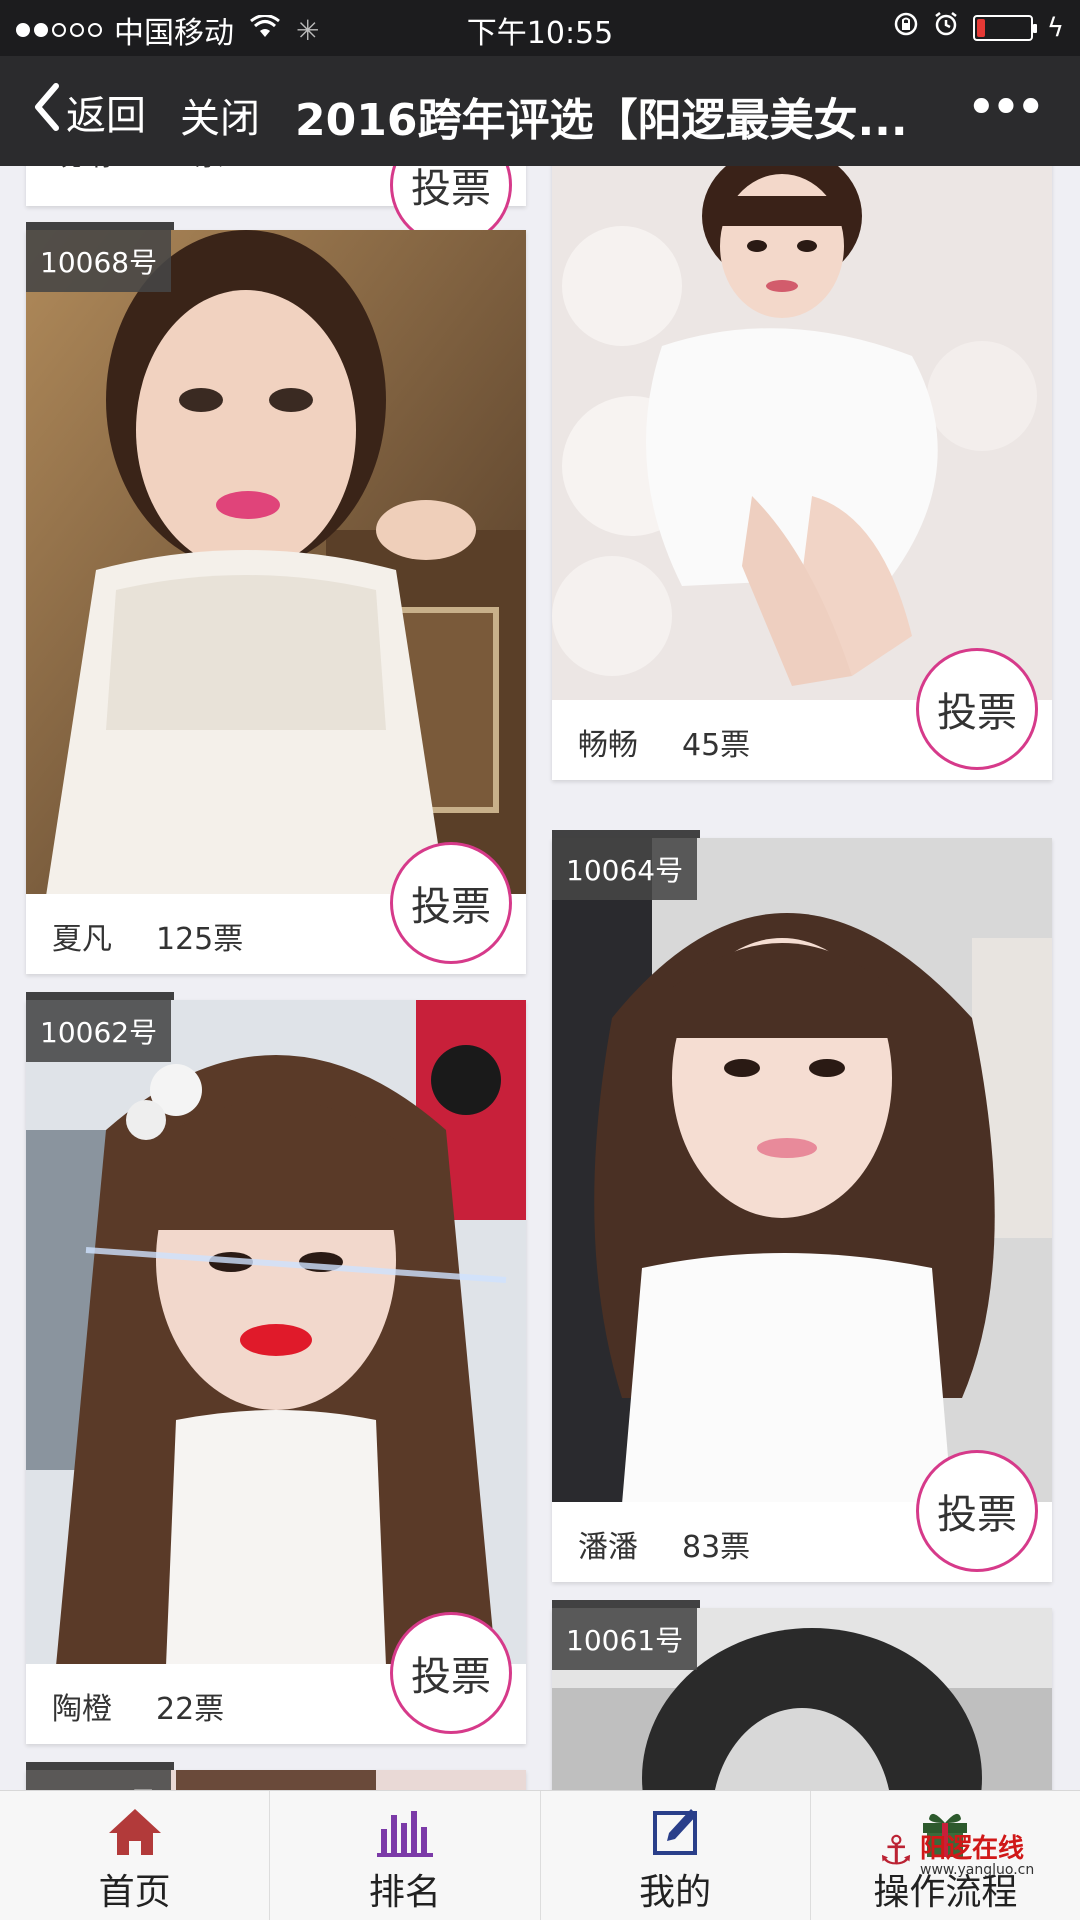 The height and width of the screenshot is (1920, 1080). I want to click on contestant-name: 陶橙, so click(82, 1709).